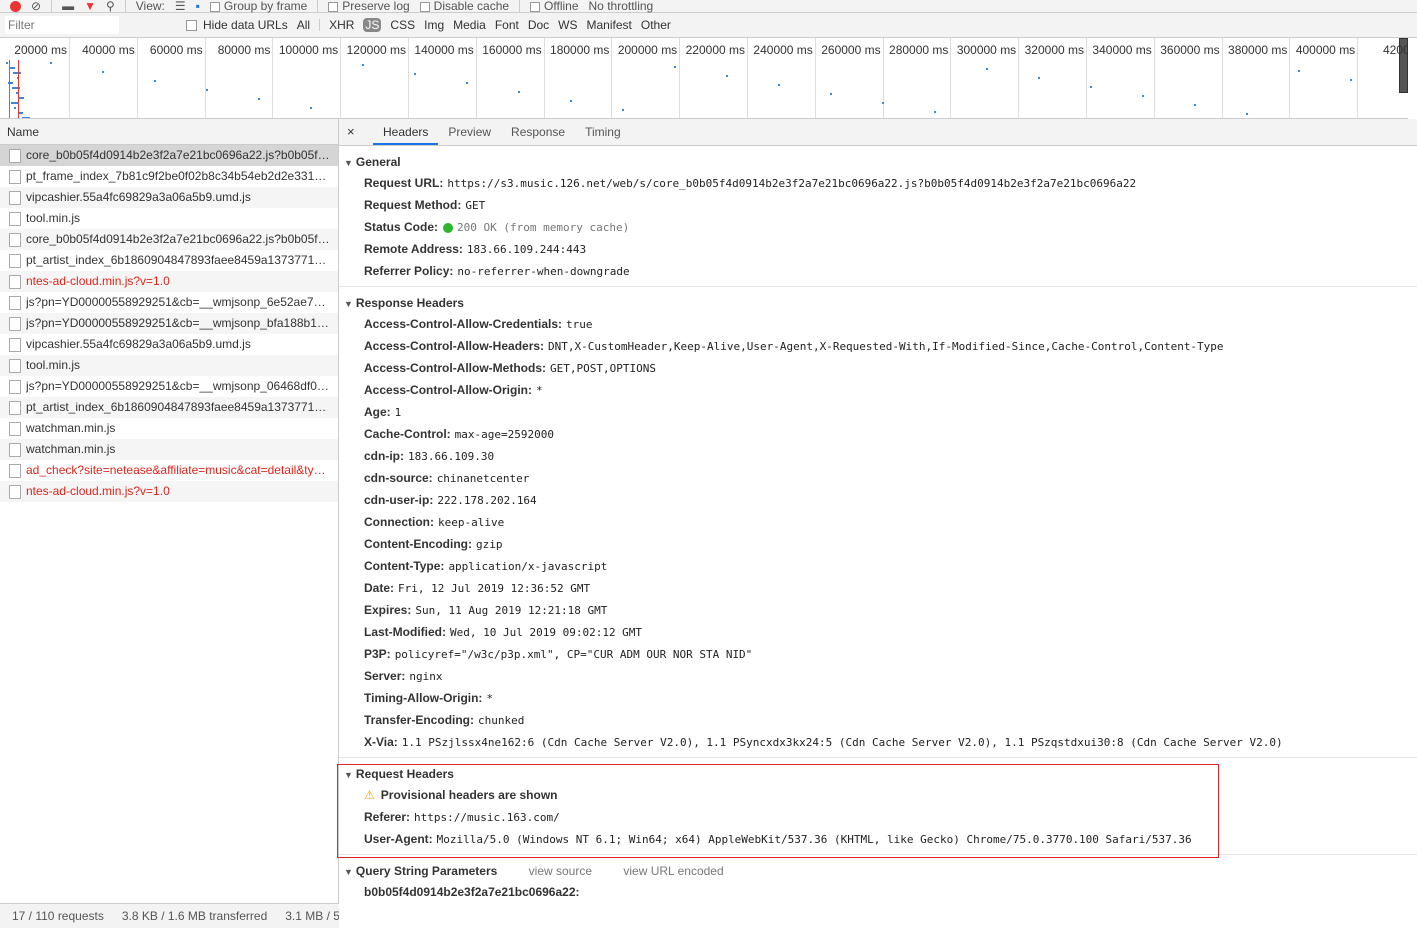 The height and width of the screenshot is (928, 1417). Describe the element at coordinates (434, 25) in the screenshot. I see `filter-type-img: Img` at that location.